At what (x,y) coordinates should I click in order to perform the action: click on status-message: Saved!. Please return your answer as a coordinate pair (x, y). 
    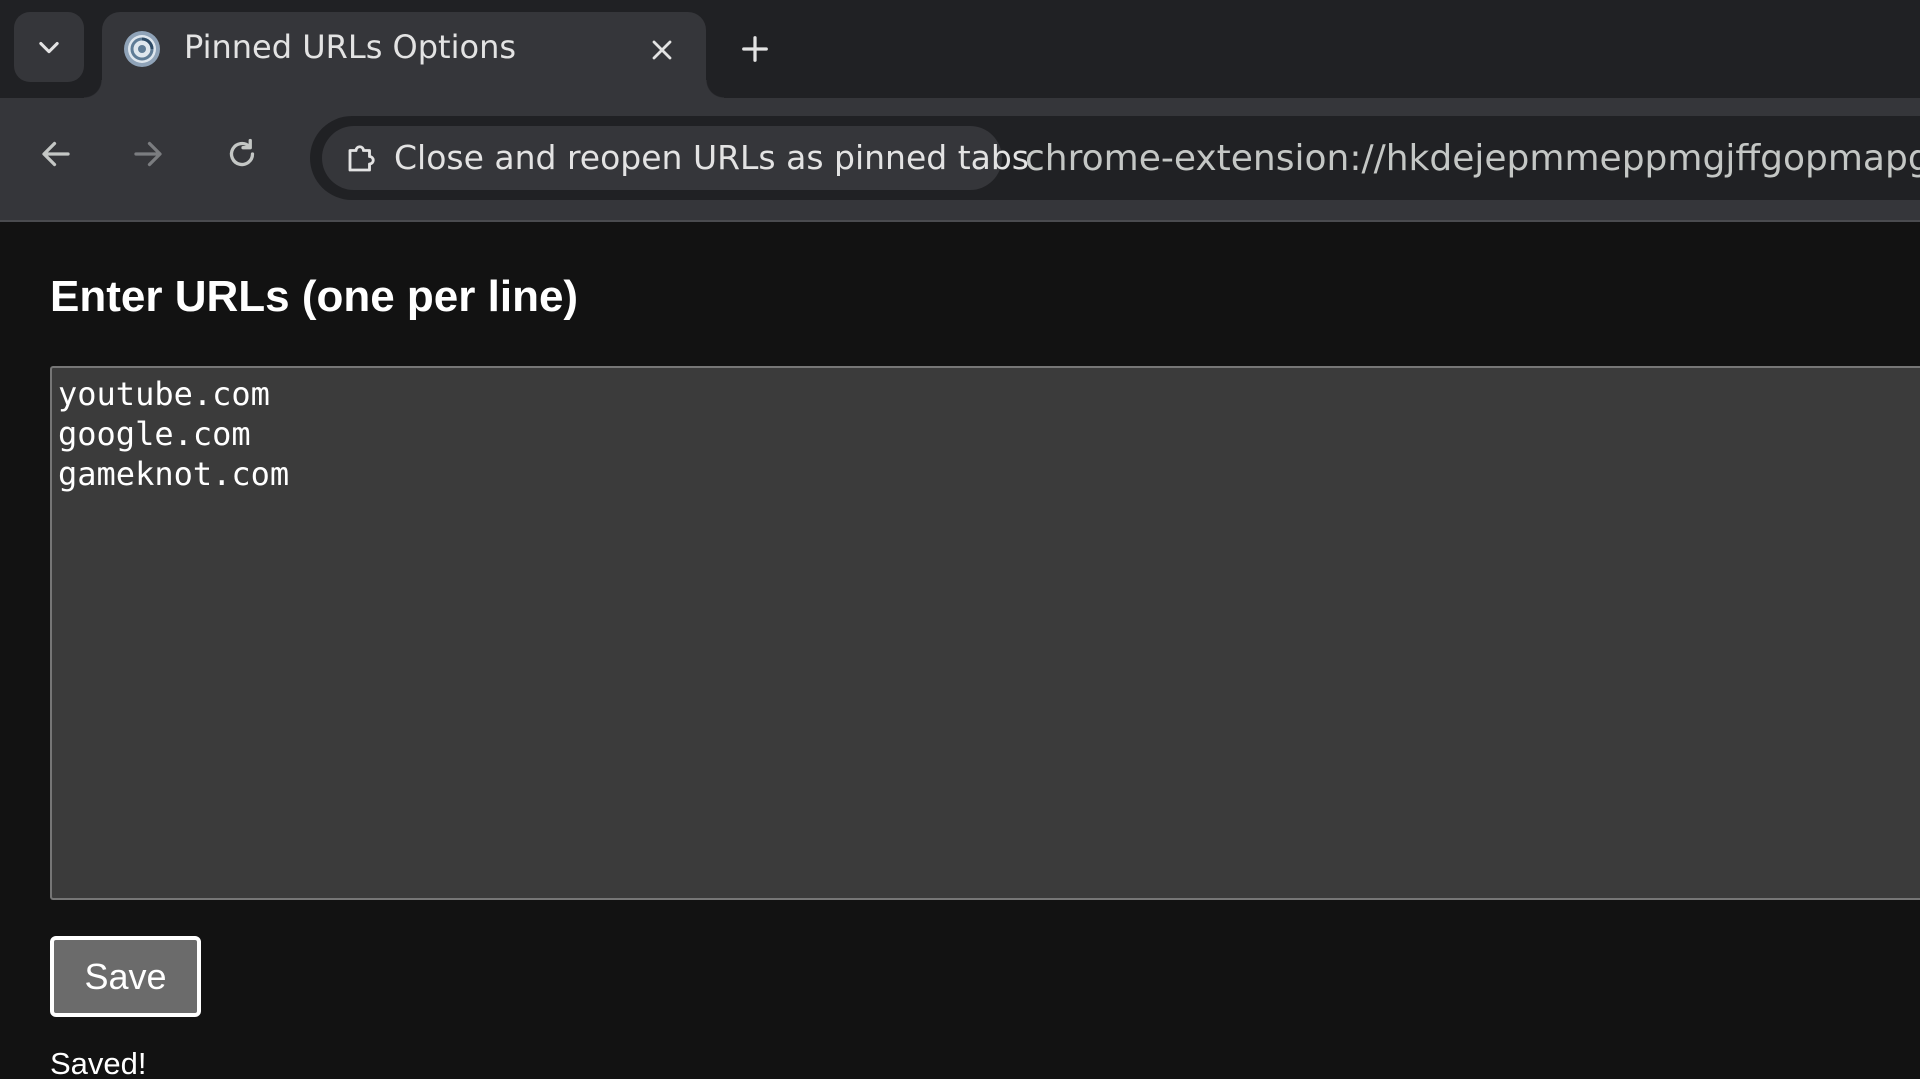
    Looking at the image, I should click on (98, 1062).